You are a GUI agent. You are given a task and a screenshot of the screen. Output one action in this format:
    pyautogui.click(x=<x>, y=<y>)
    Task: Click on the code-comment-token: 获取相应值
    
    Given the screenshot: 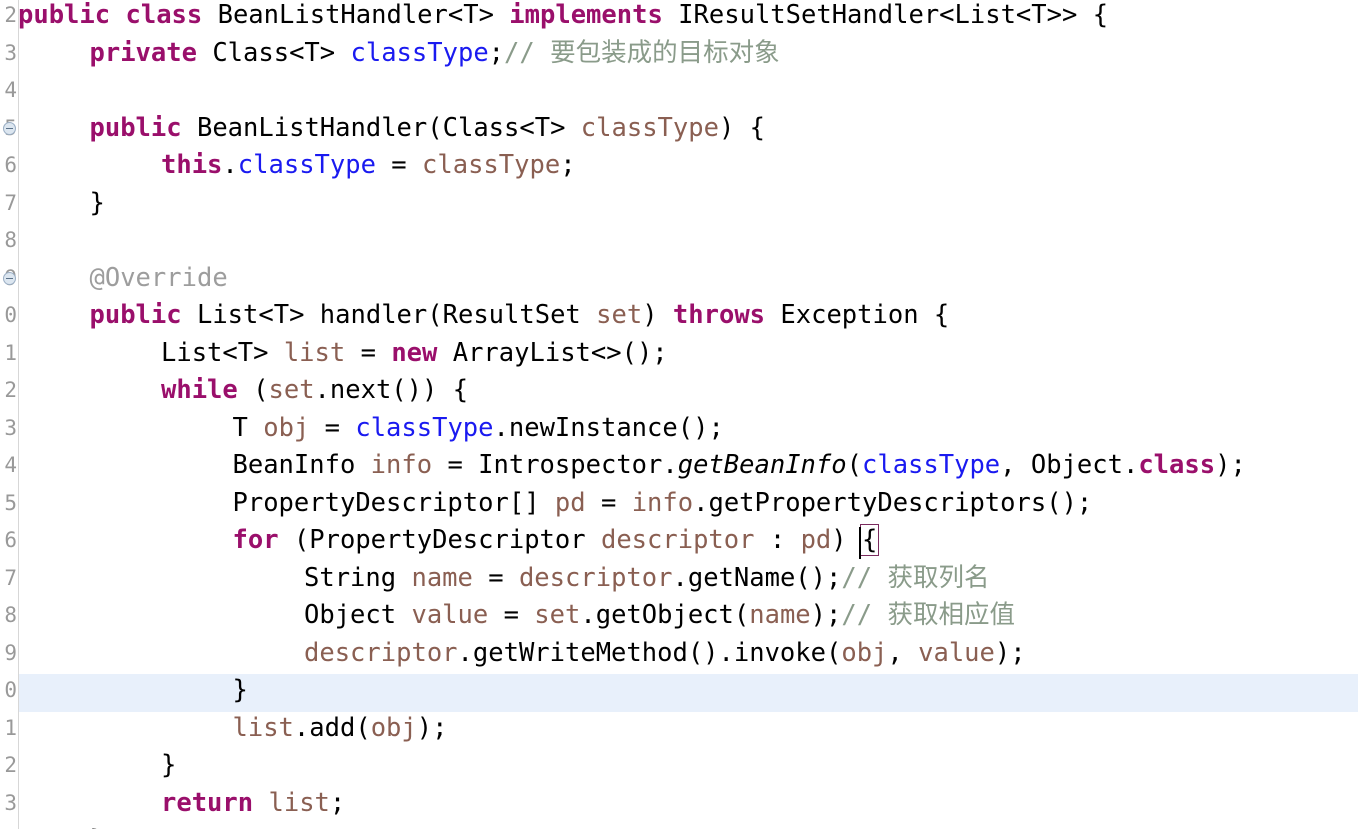 What is the action you would take?
    pyautogui.click(x=951, y=615)
    